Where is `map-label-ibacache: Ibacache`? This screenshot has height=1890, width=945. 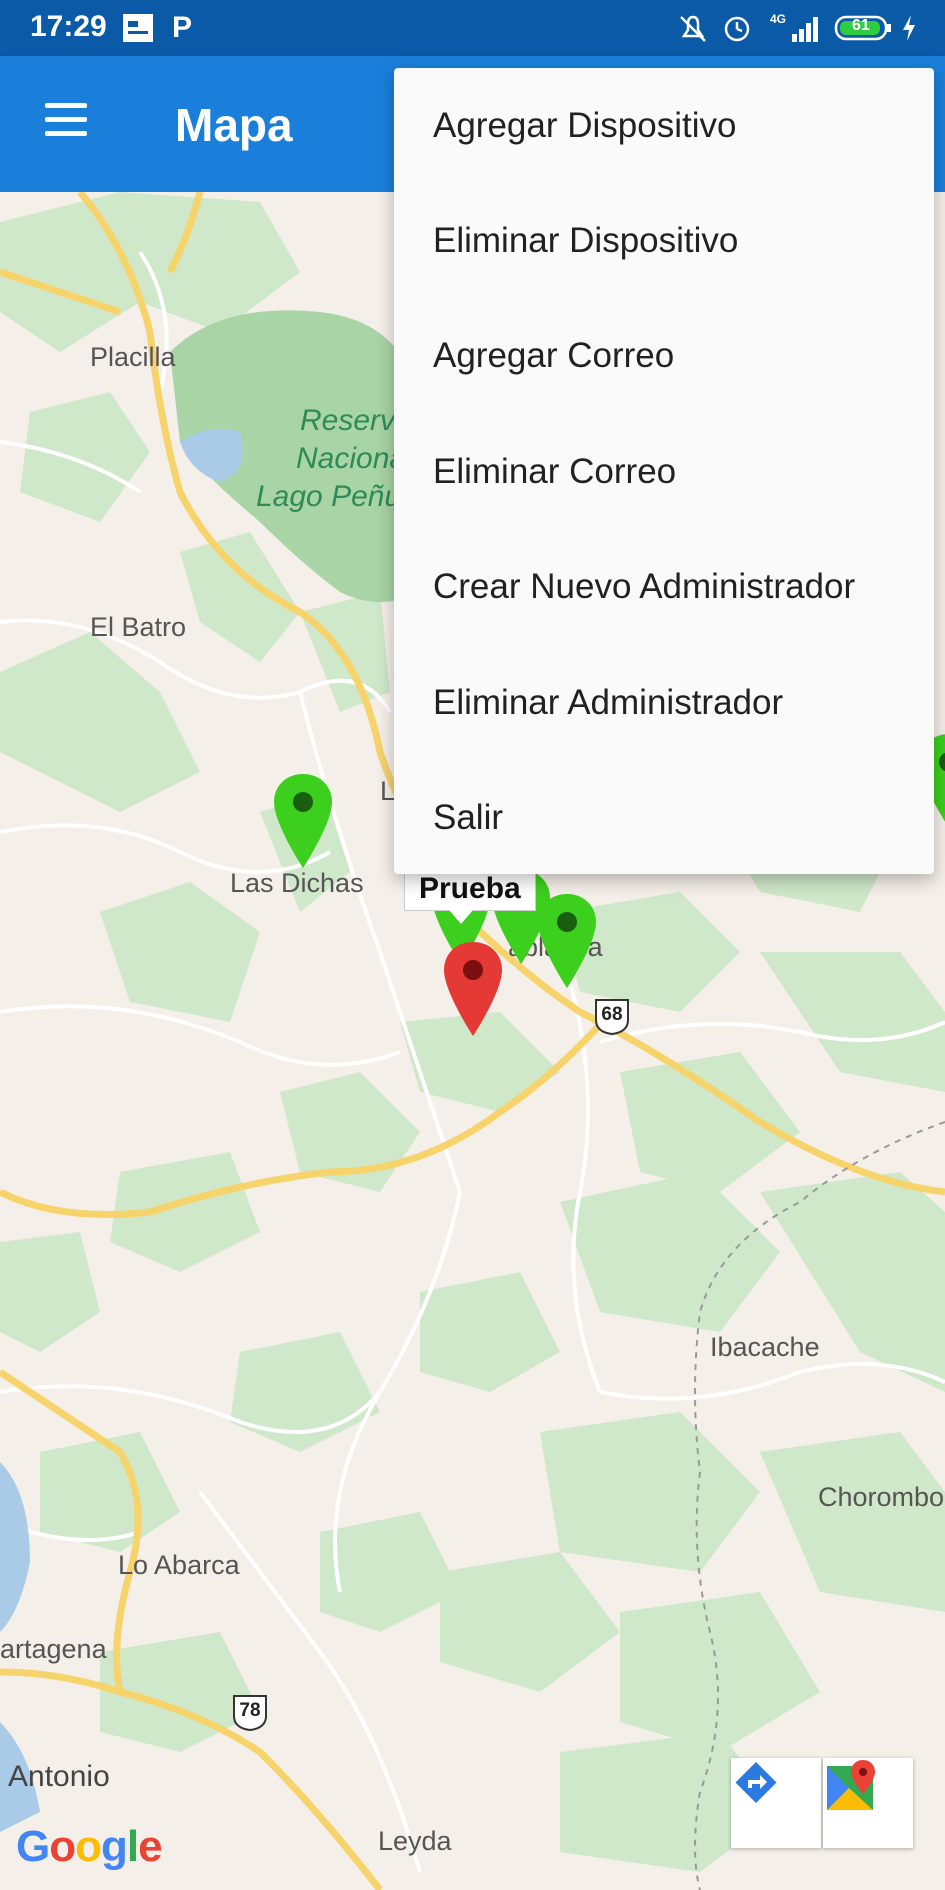 map-label-ibacache: Ibacache is located at coordinates (765, 1347).